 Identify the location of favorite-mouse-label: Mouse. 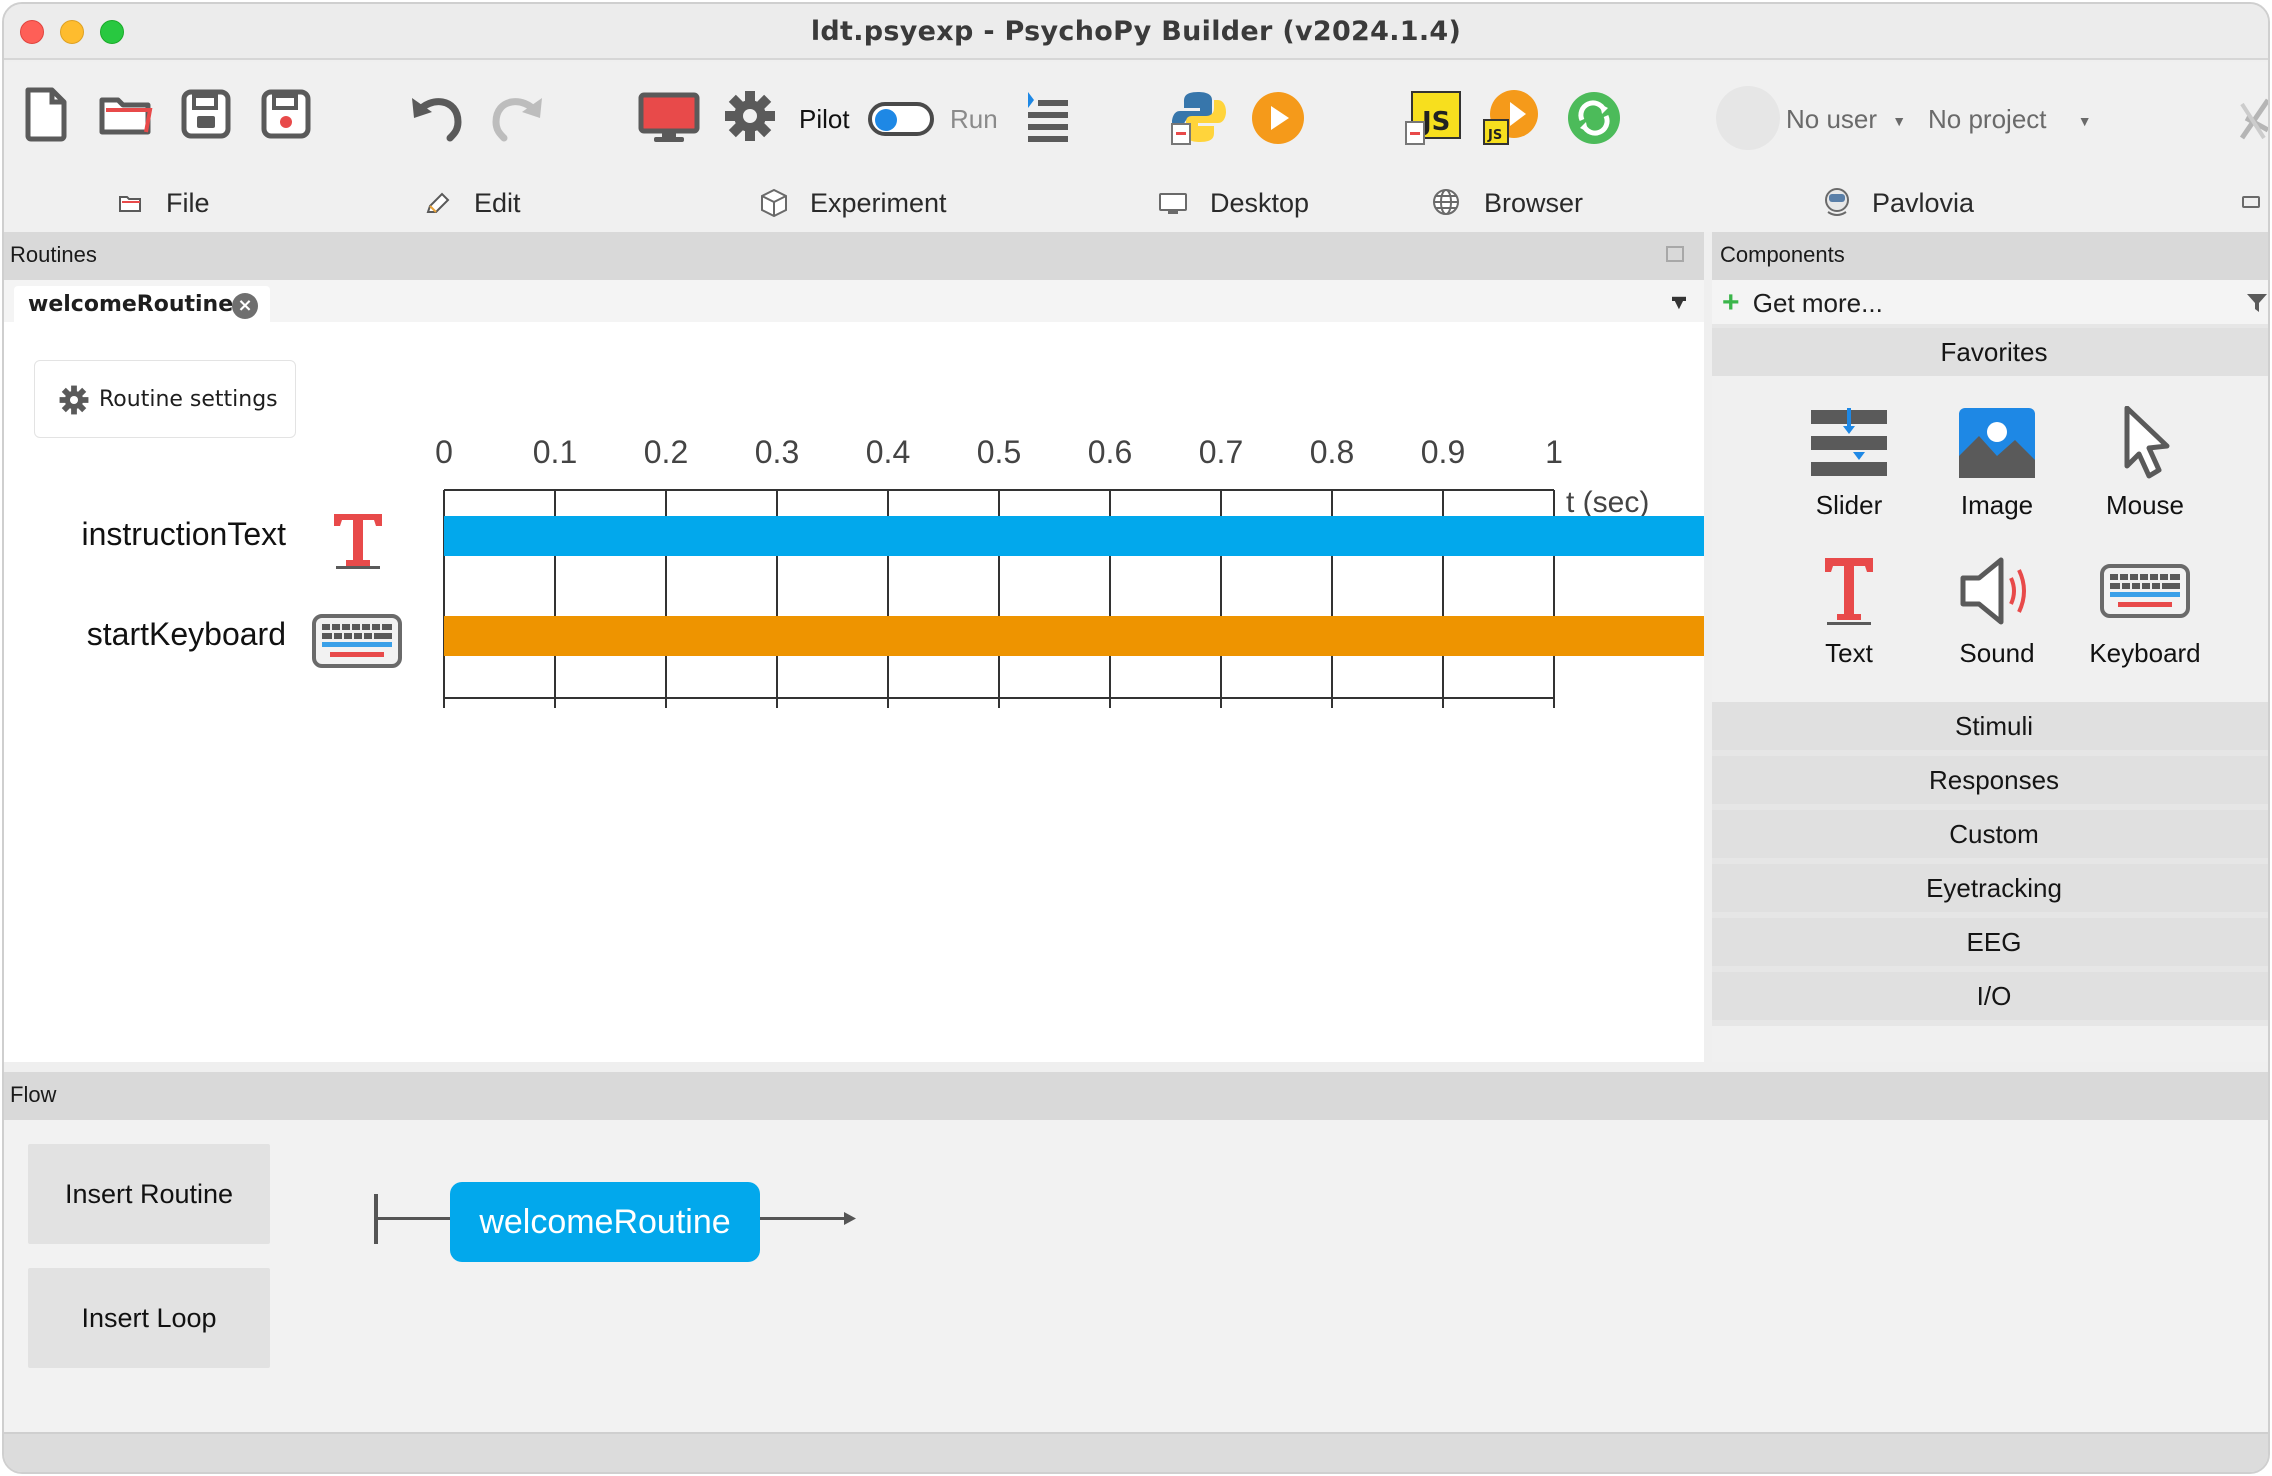
(2145, 505).